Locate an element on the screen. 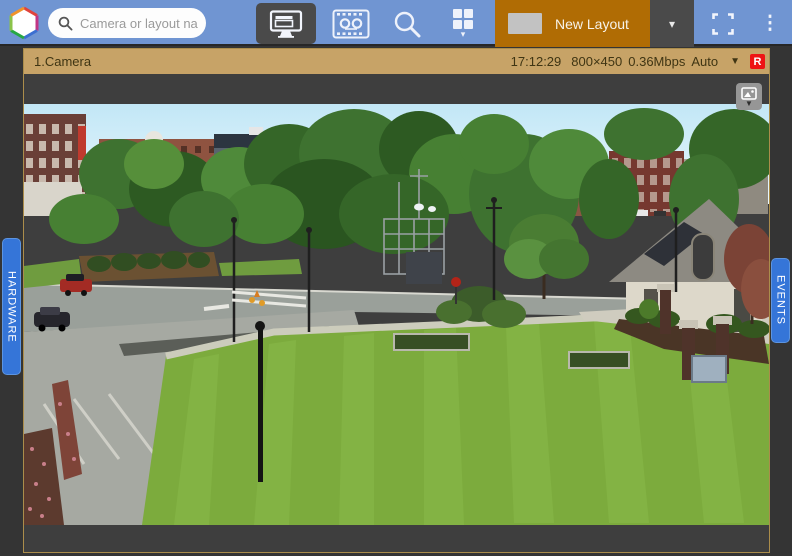 The image size is (792, 556). camera-status: 17:12:29 800×450 0.36Mbps Auto ▼ R is located at coordinates (640, 61).